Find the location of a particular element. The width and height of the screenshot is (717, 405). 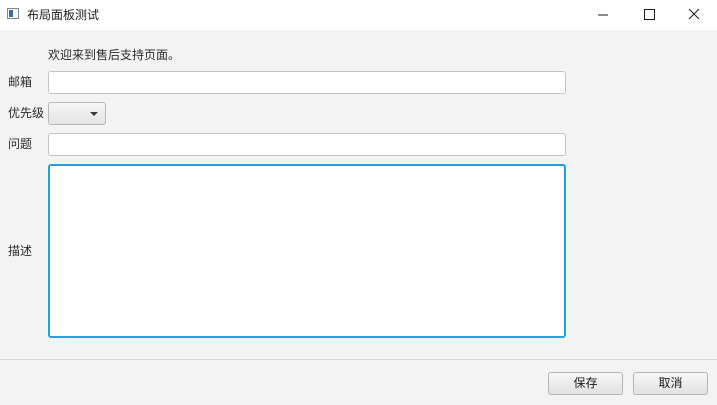

priority-select is located at coordinates (77, 113).